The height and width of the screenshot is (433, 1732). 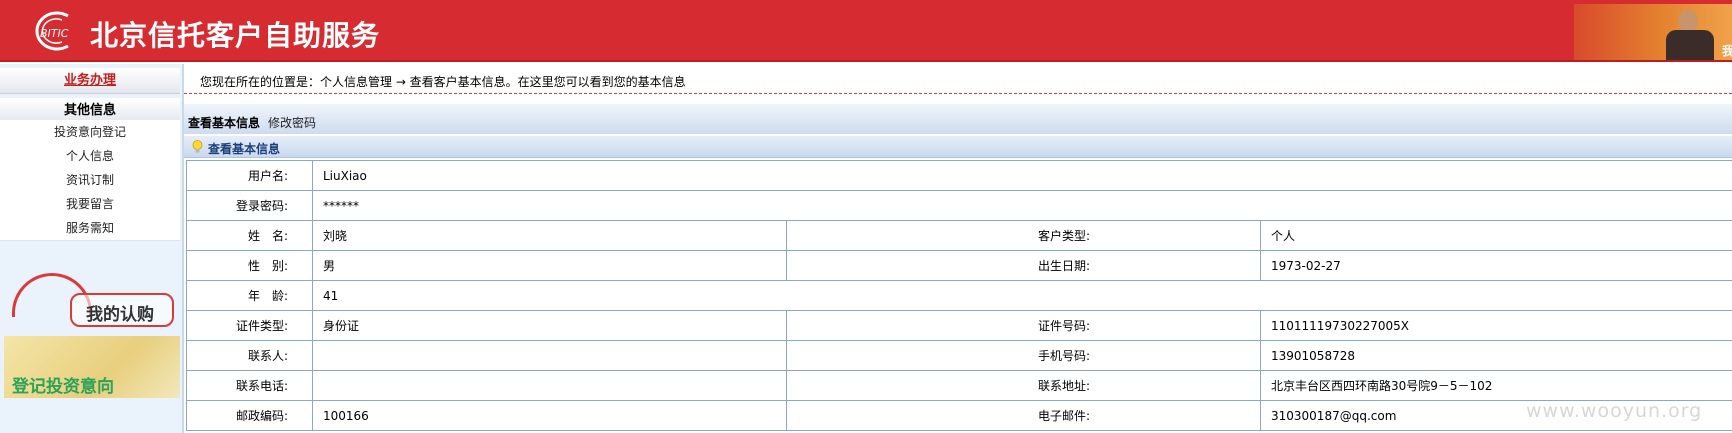 What do you see at coordinates (1653, 32) in the screenshot?
I see `header-photo` at bounding box center [1653, 32].